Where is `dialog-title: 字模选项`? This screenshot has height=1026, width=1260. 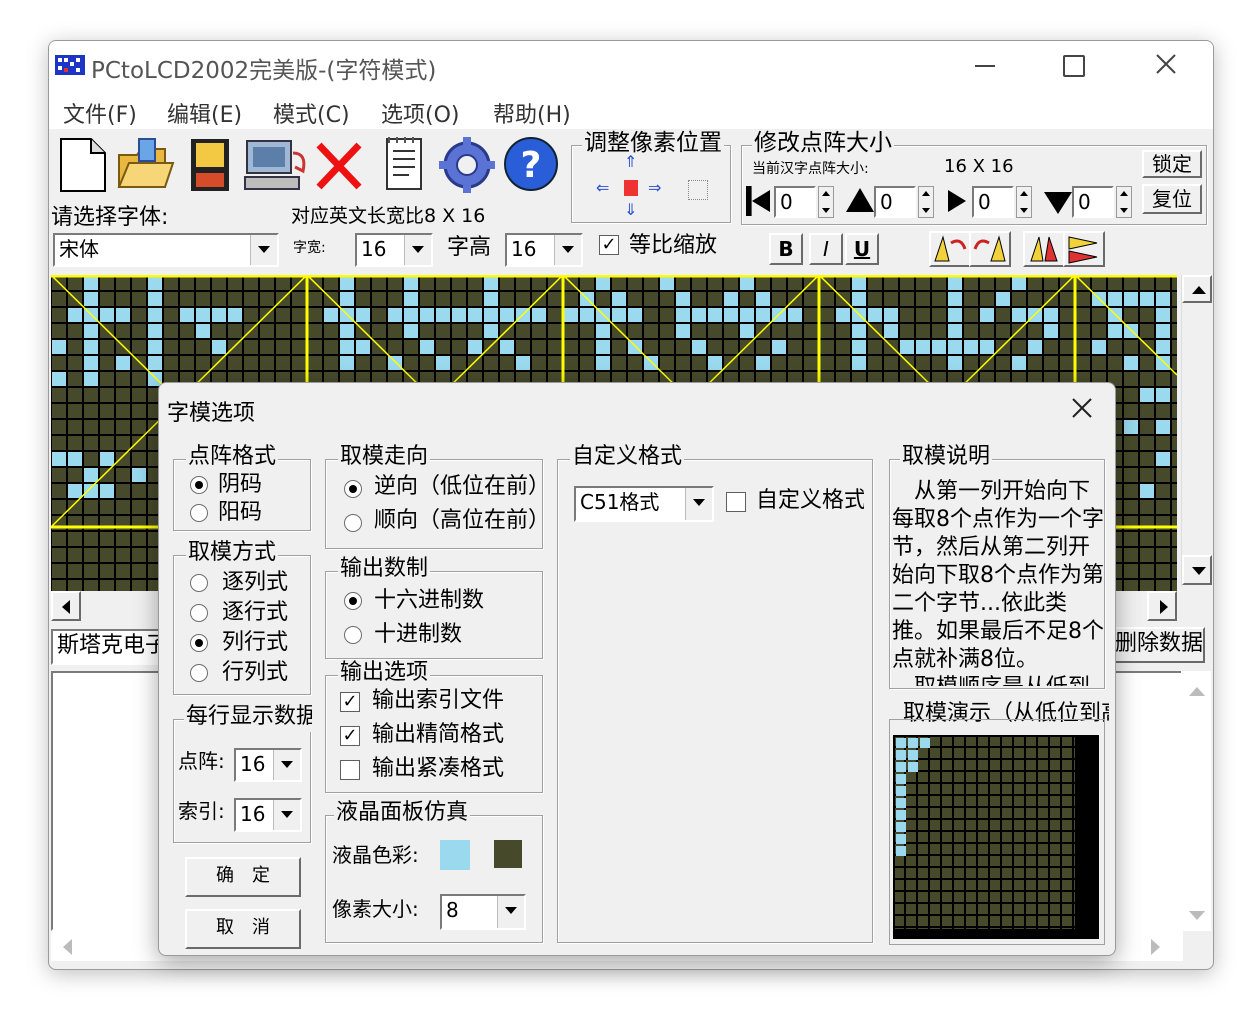 dialog-title: 字模选项 is located at coordinates (211, 413).